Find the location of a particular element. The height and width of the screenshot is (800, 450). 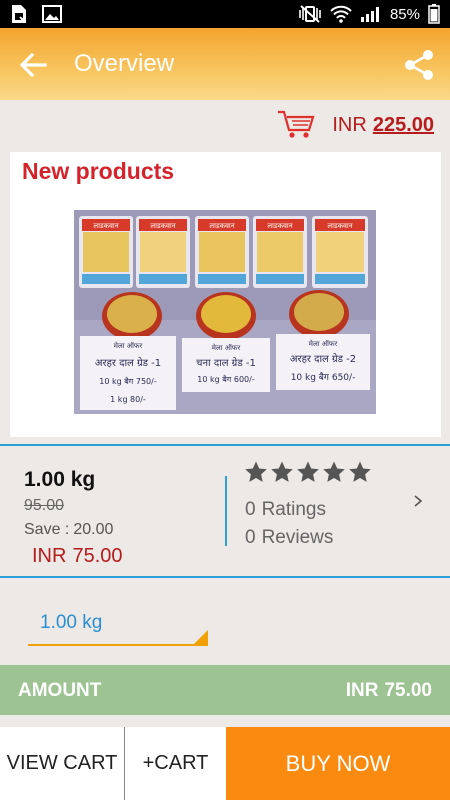

cart-total: INR 225.00 is located at coordinates (383, 125).